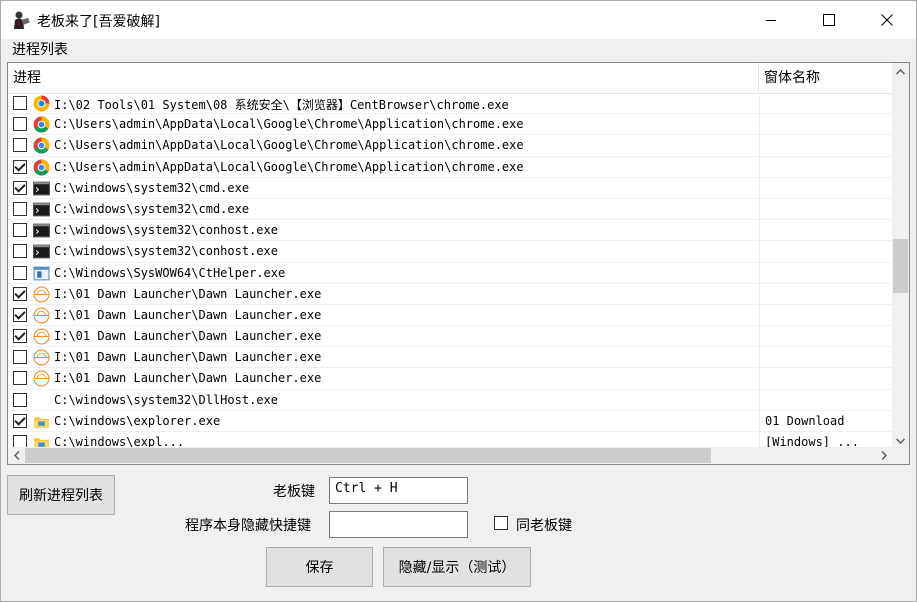 Image resolution: width=917 pixels, height=602 pixels. What do you see at coordinates (41, 421) in the screenshot?
I see `explorer-icon` at bounding box center [41, 421].